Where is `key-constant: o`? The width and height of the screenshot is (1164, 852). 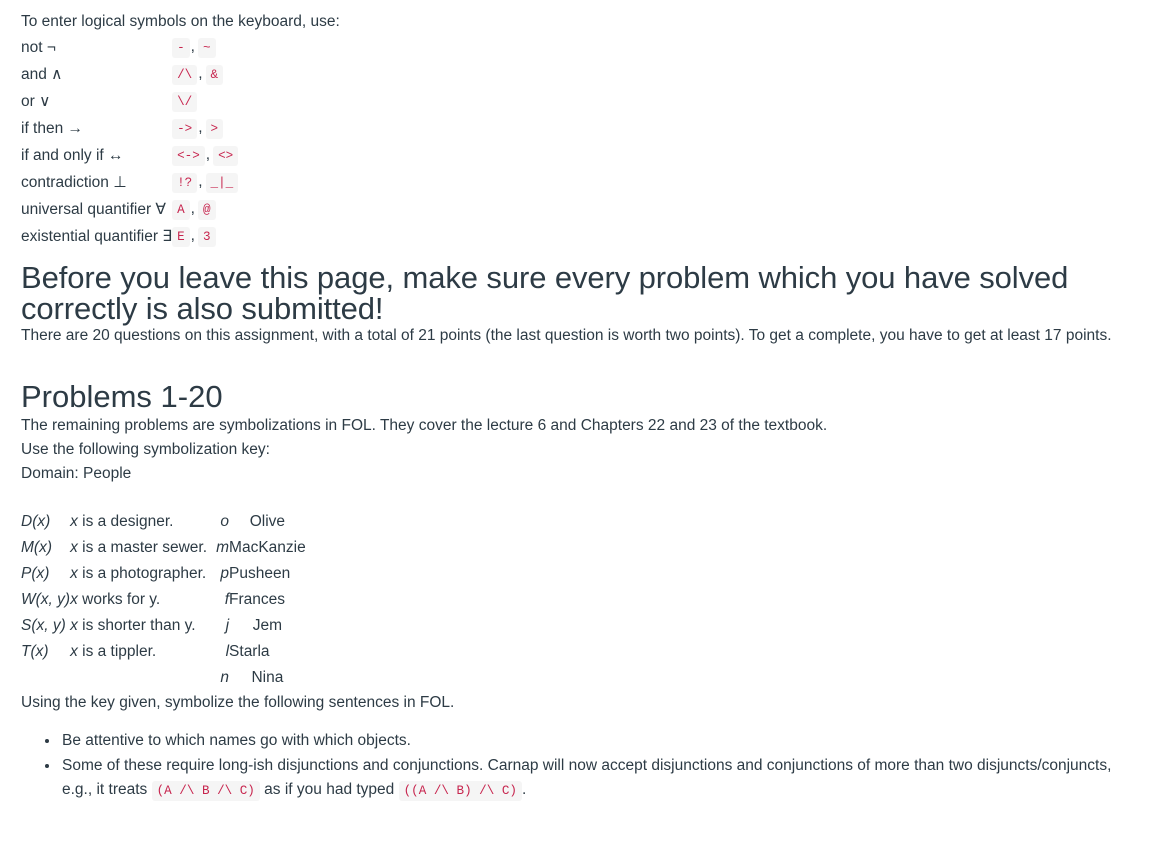
key-constant: o is located at coordinates (225, 521).